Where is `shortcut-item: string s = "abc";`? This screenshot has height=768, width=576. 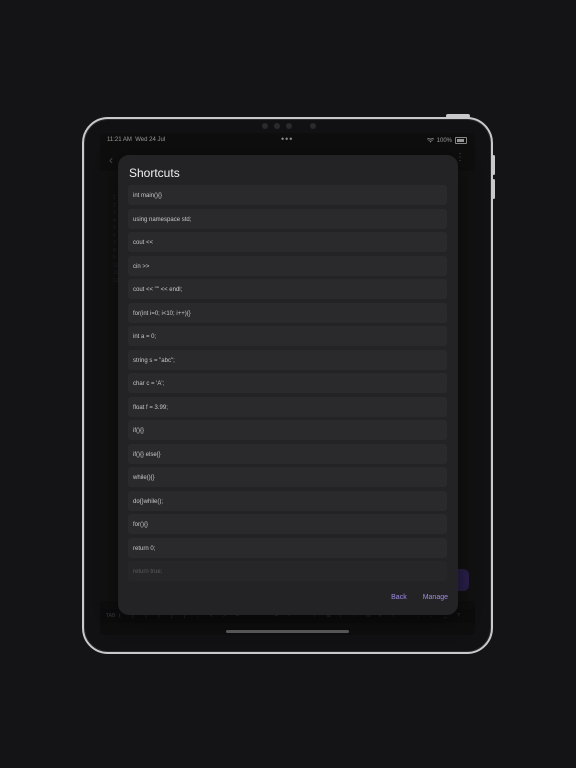 shortcut-item: string s = "abc"; is located at coordinates (287, 359).